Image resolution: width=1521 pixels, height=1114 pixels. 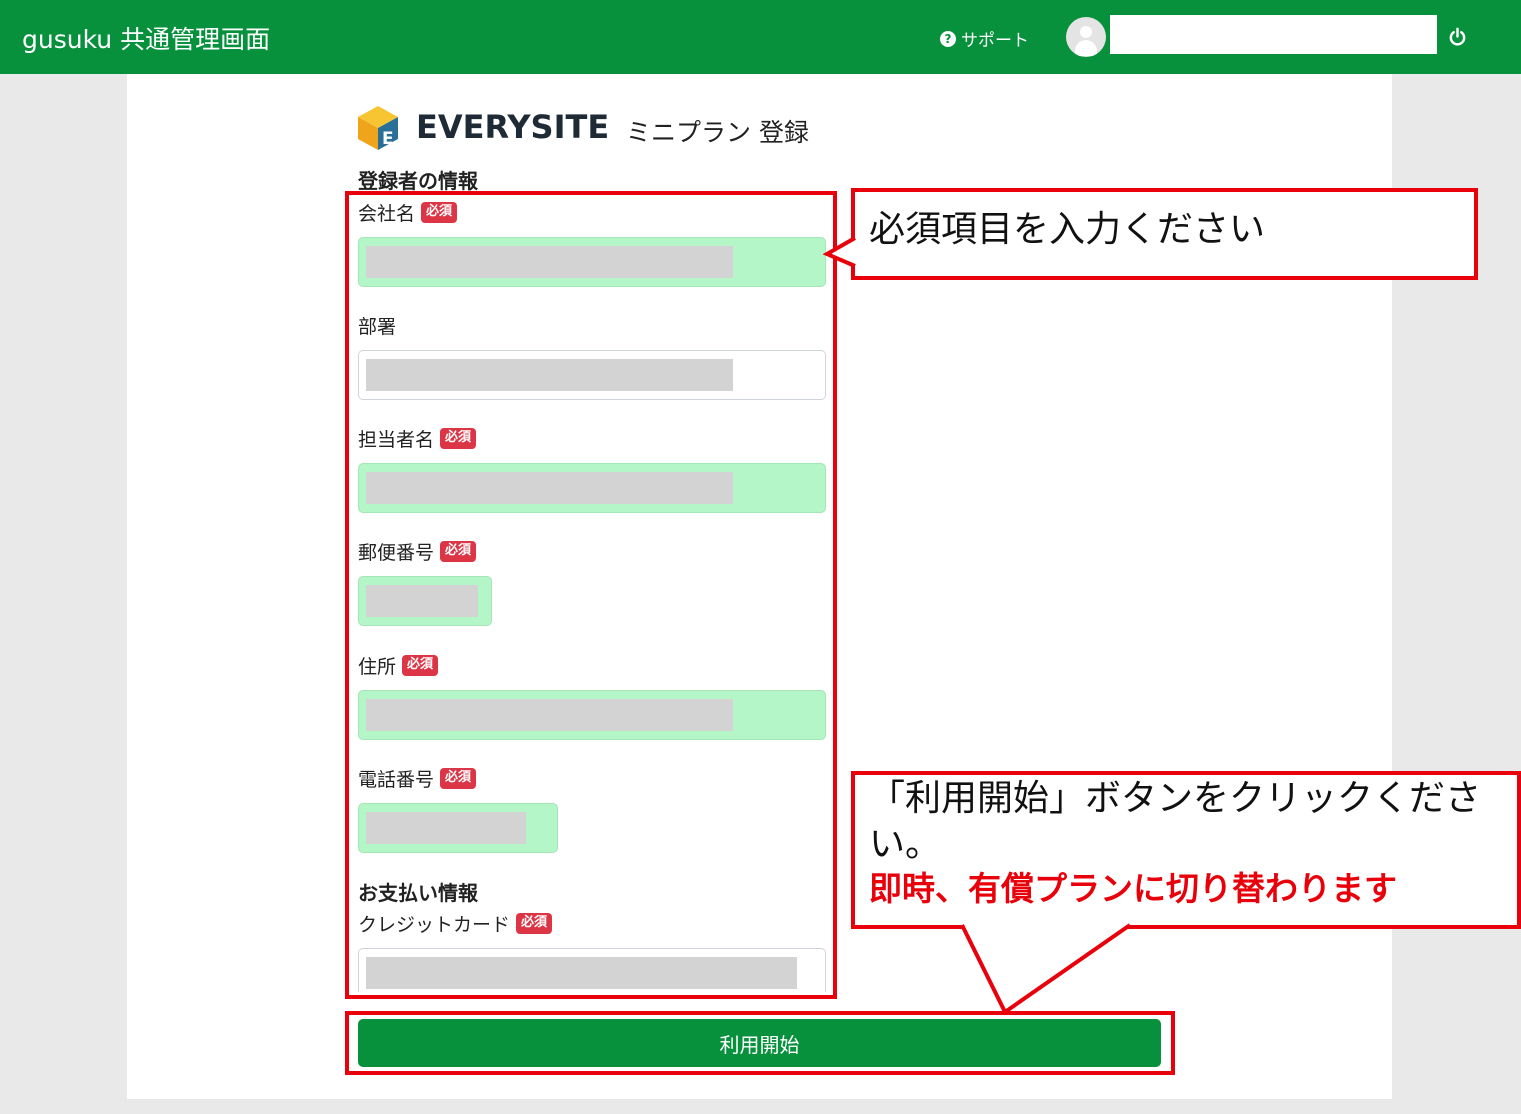 What do you see at coordinates (1086, 37) in the screenshot?
I see `user-avatar` at bounding box center [1086, 37].